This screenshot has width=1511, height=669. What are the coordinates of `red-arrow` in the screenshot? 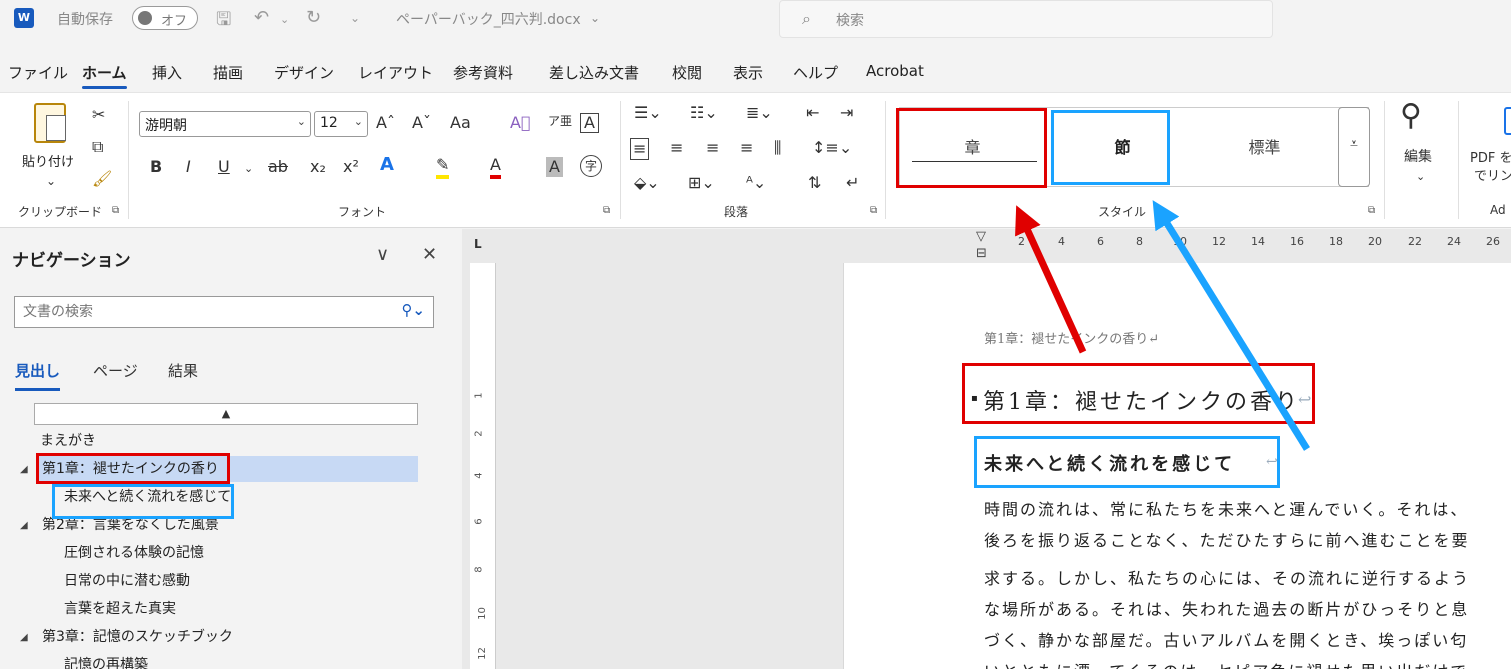 It's located at (1051, 279).